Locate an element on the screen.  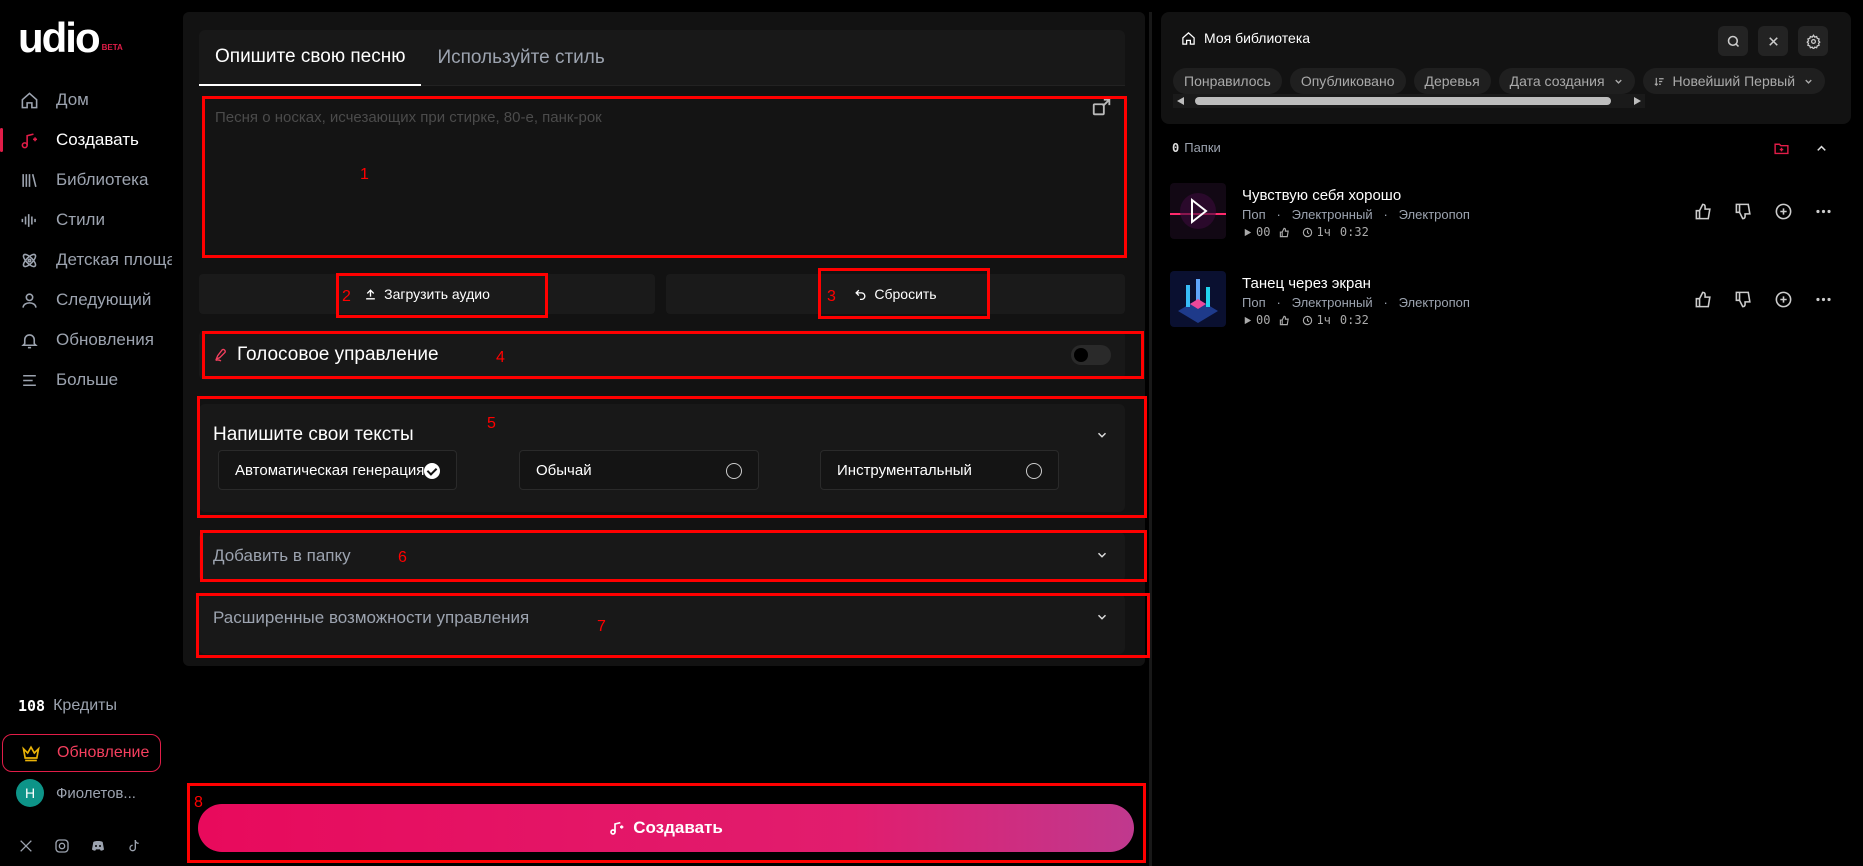
track-title: Чувствую себя хорошо is located at coordinates (1321, 195).